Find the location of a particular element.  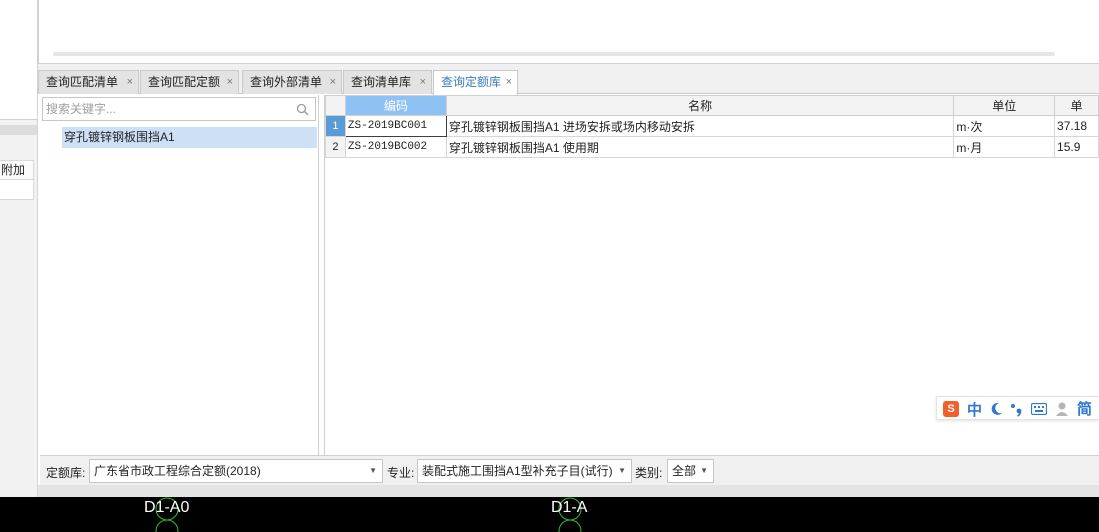

addon-column-header: 附加 is located at coordinates (17, 170).